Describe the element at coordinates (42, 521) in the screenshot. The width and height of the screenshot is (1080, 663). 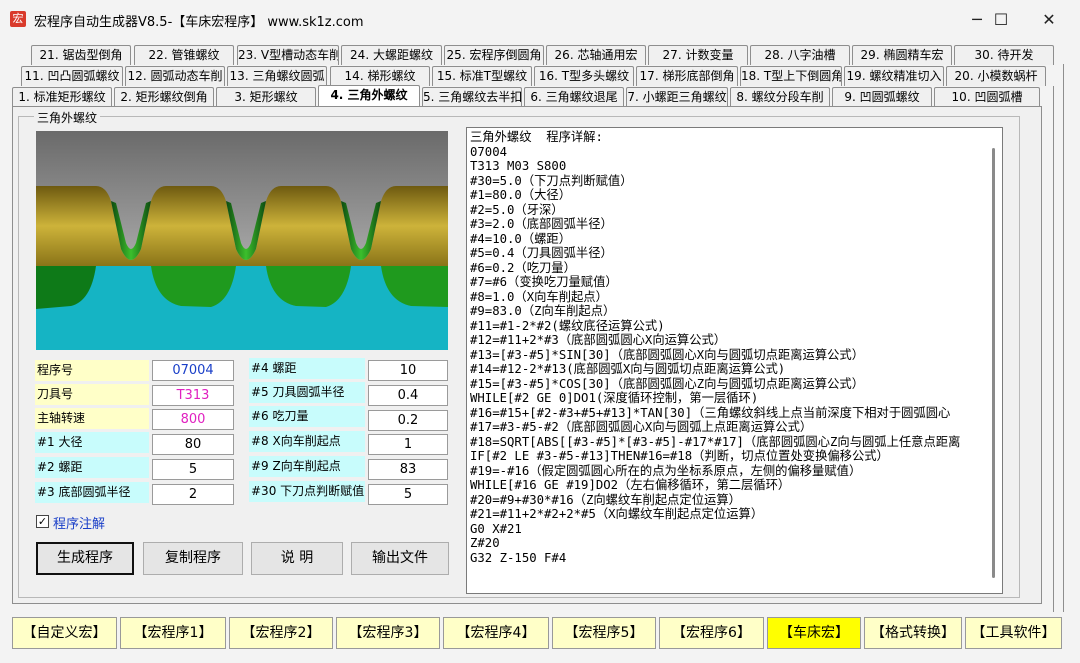
I see `annotate-checkbox: ✓` at that location.